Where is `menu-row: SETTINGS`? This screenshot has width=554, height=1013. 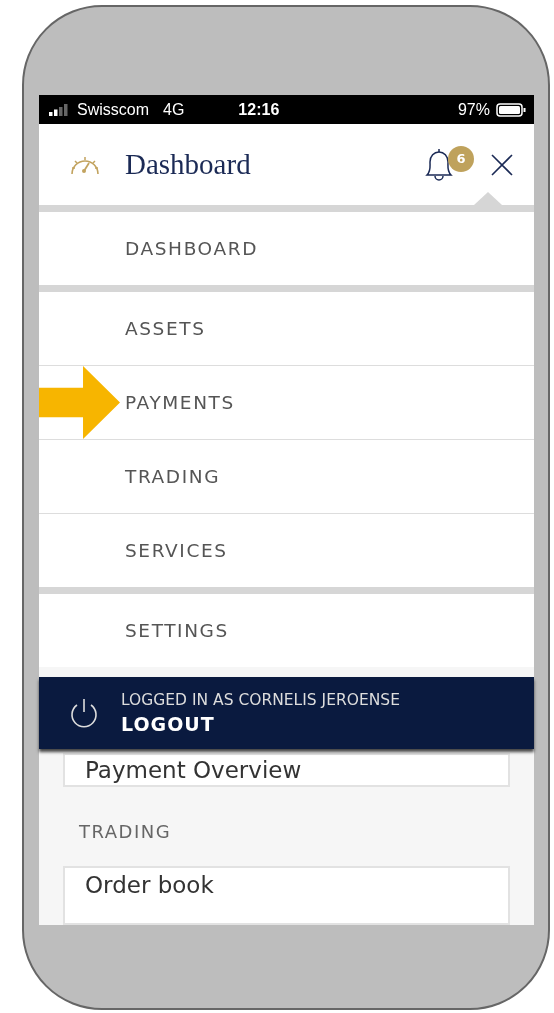
menu-row: SETTINGS is located at coordinates (286, 630).